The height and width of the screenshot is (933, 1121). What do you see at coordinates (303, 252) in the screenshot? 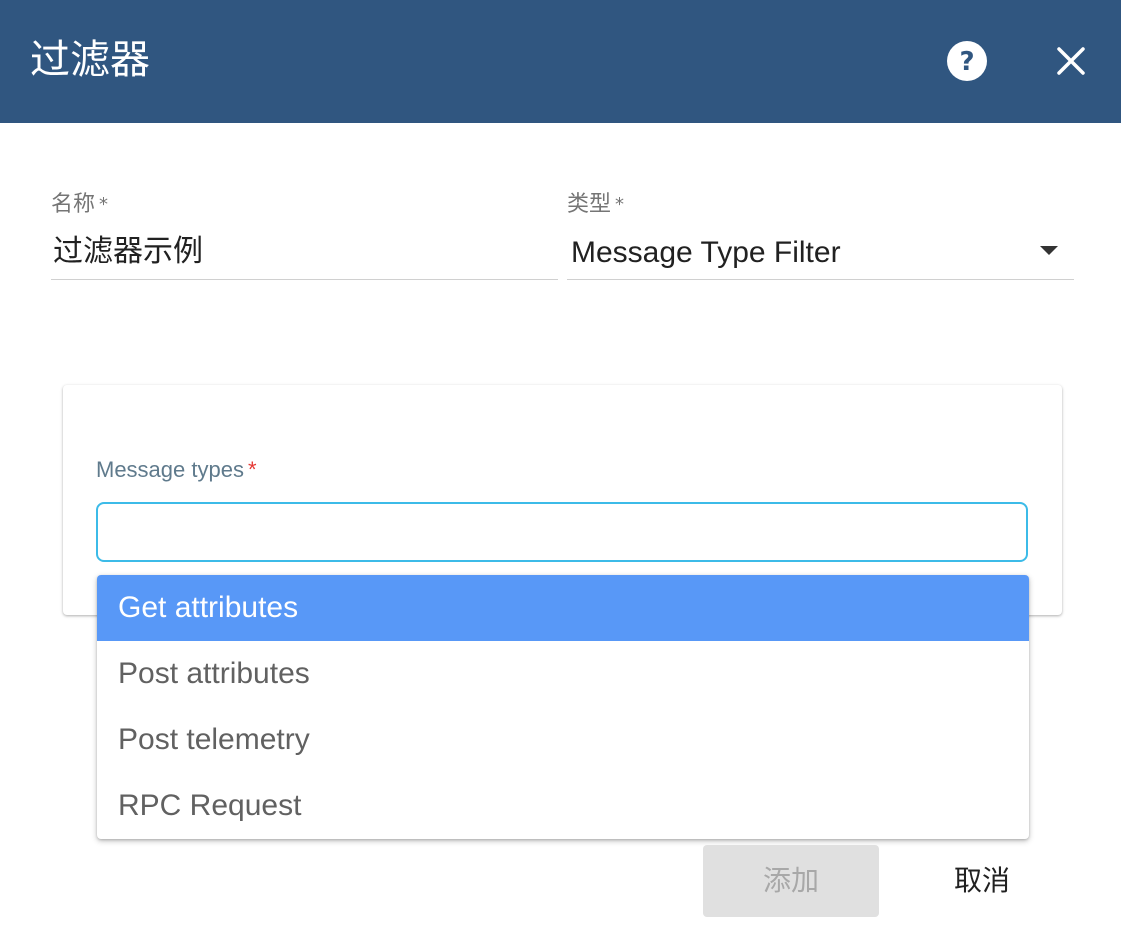
I see `name-input: 过滤器示例` at bounding box center [303, 252].